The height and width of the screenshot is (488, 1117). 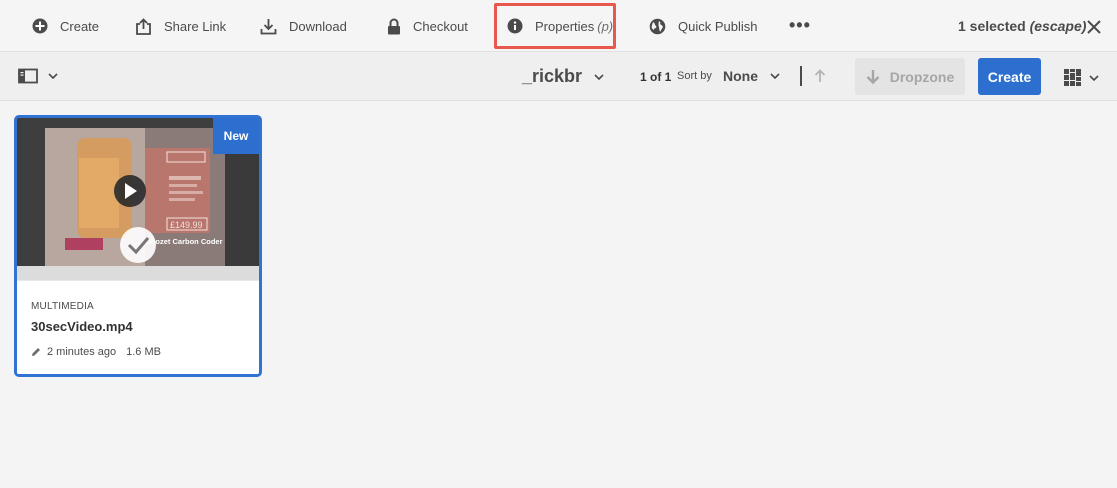 What do you see at coordinates (922, 76) in the screenshot?
I see `dropzone-label: Dropzone` at bounding box center [922, 76].